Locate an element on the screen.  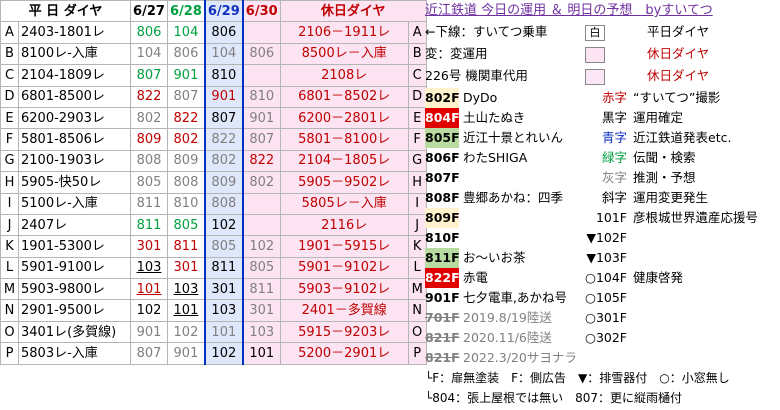
row-day-4: 901 is located at coordinates (261, 118).